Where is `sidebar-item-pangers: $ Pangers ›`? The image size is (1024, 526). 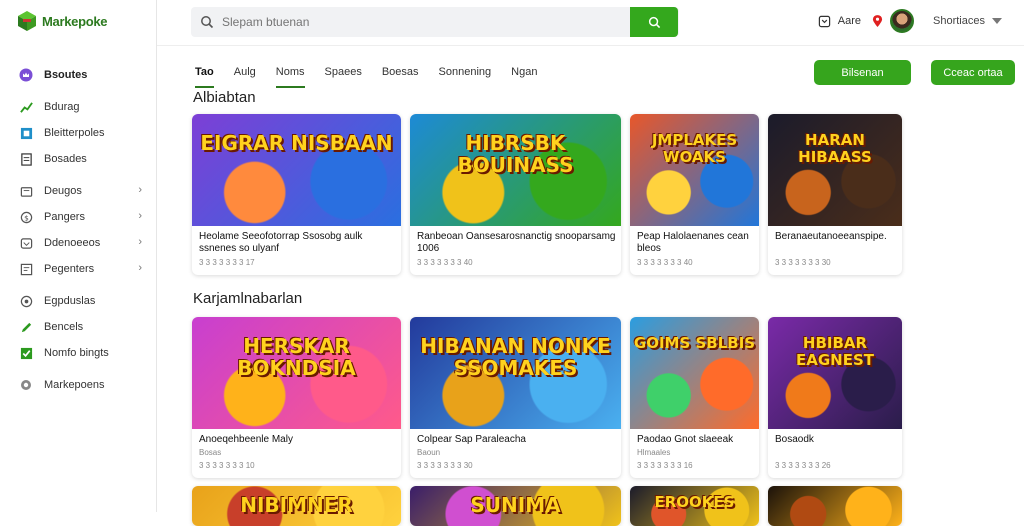
sidebar-item-pangers: $ Pangers › is located at coordinates (78, 217).